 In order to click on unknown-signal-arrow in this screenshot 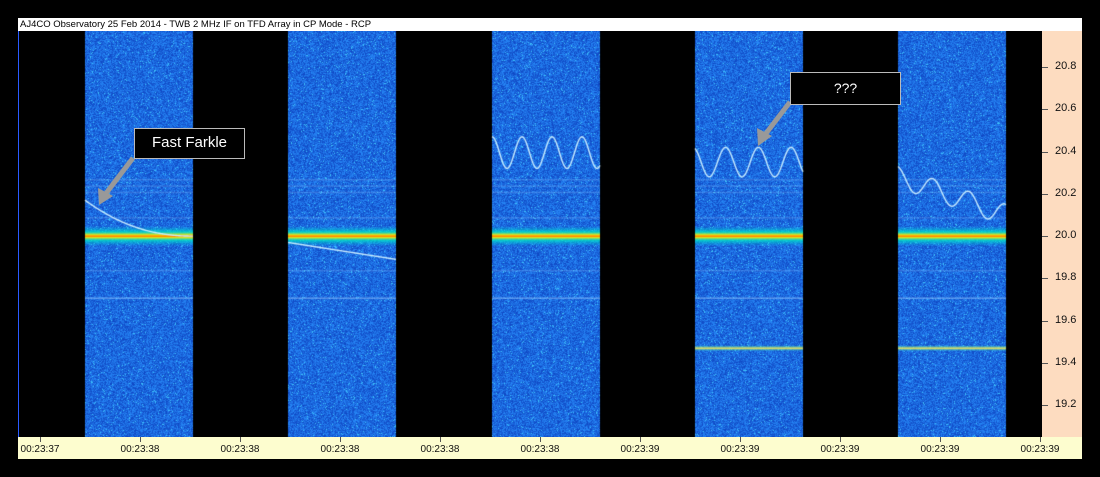, I will do `click(774, 123)`.